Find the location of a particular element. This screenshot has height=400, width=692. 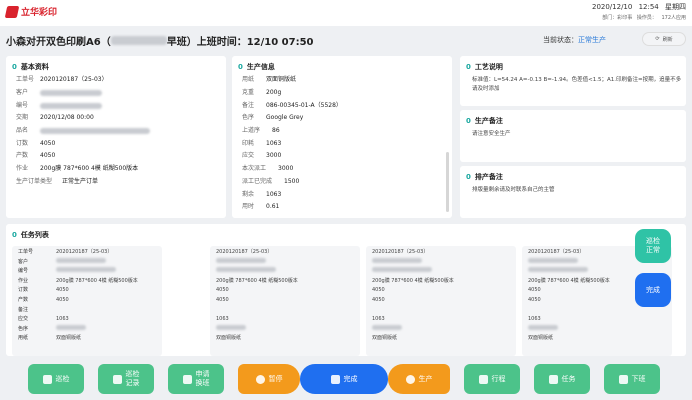

refresh-label: 刷新 is located at coordinates (667, 39).